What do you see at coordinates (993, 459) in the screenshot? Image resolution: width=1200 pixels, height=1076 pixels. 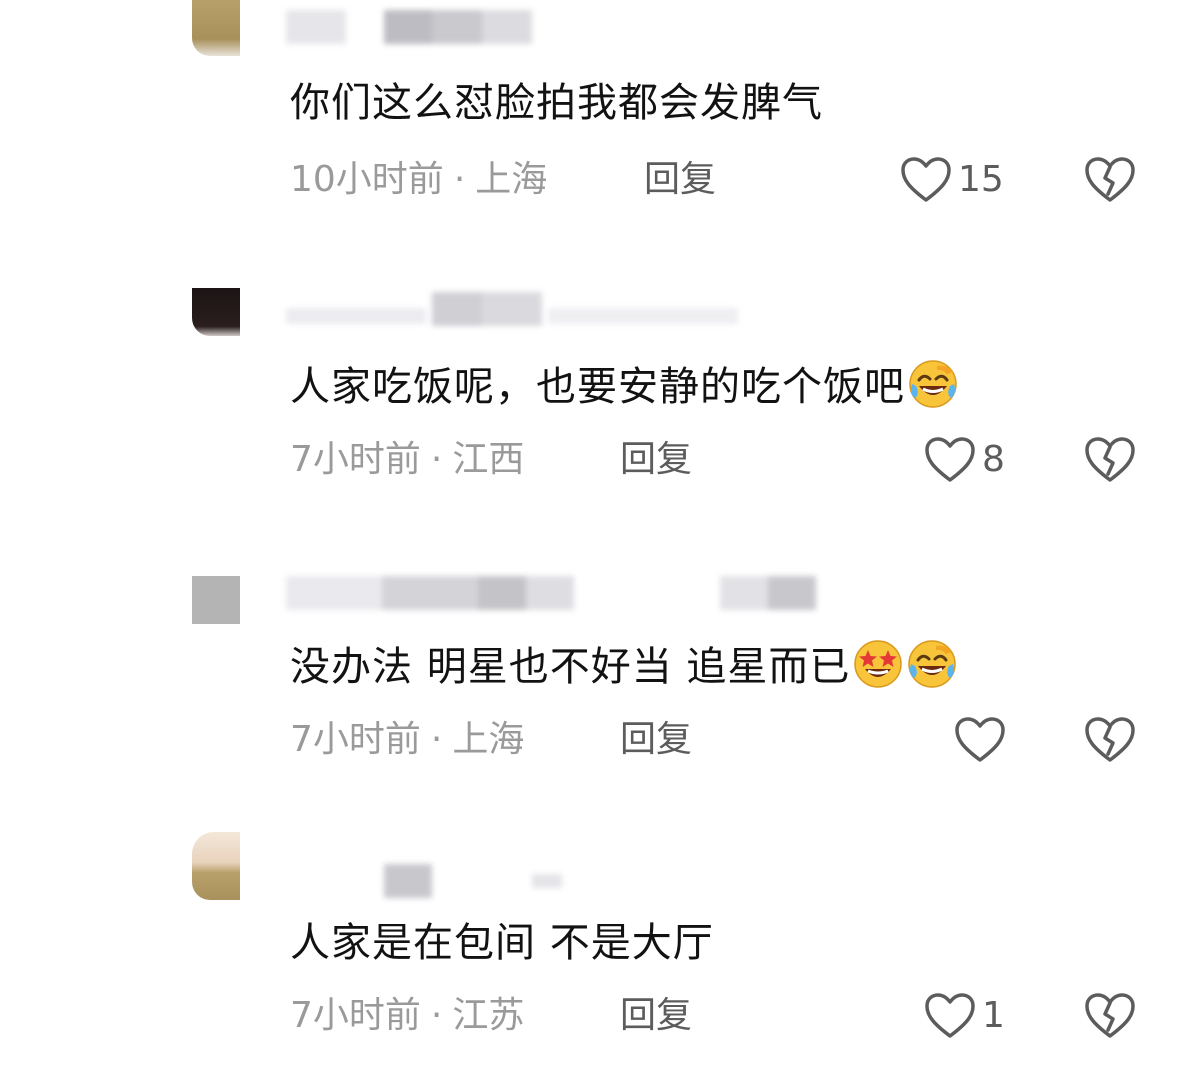 I see `like-count: 8` at bounding box center [993, 459].